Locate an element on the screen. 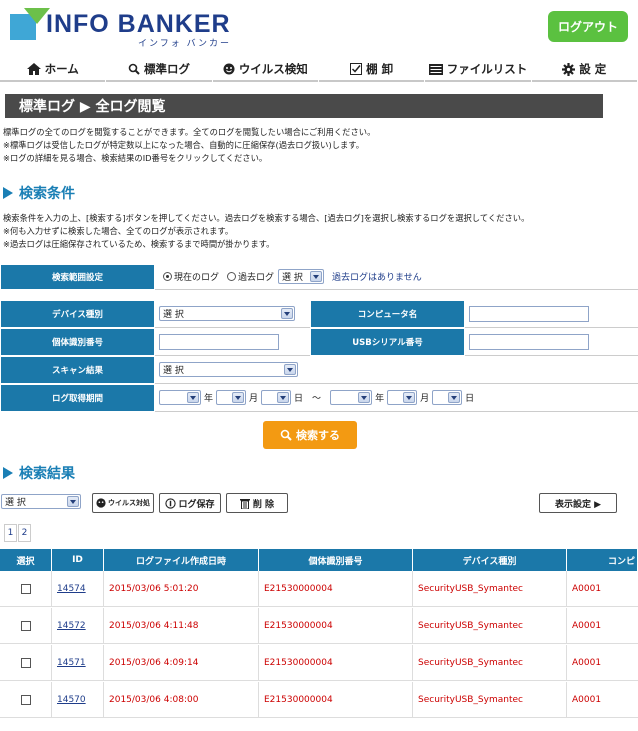 This screenshot has width=638, height=731. period-cell: 年 月 日 ～ 年 月 日 is located at coordinates (396, 398).